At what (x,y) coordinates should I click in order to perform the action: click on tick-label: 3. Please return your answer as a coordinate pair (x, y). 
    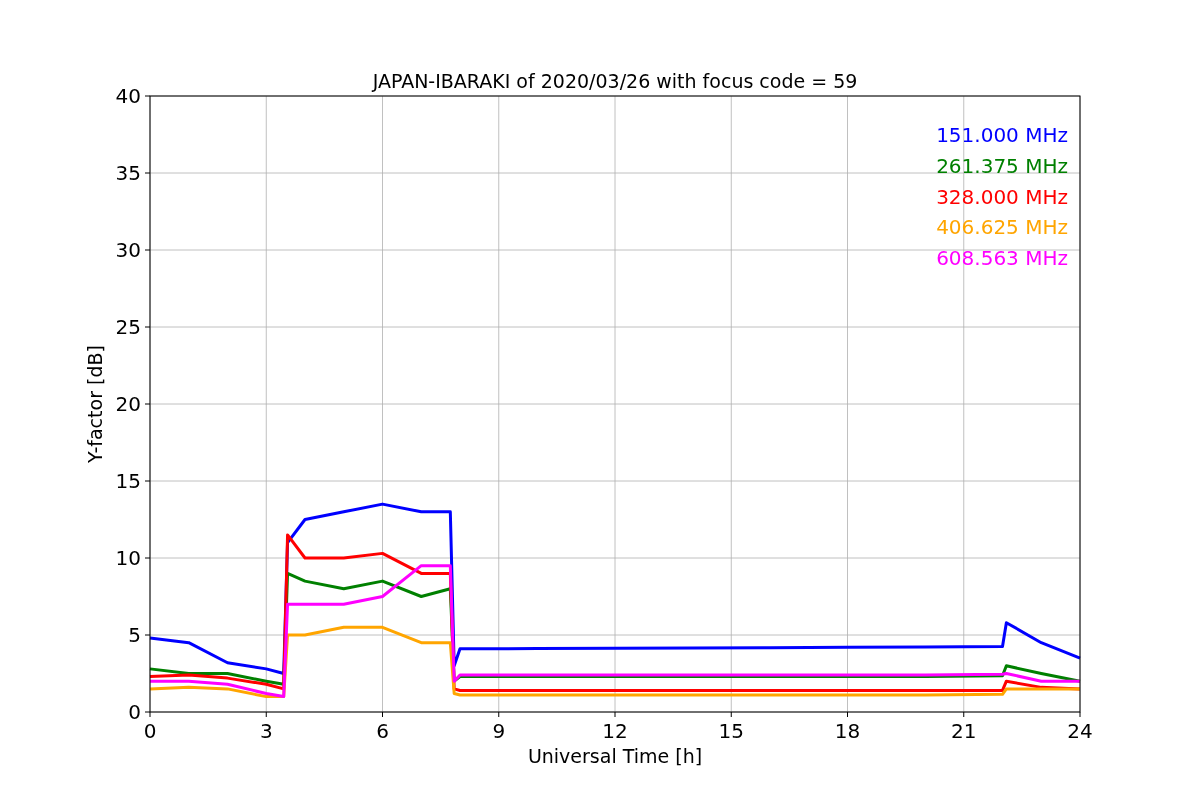
    Looking at the image, I should click on (266, 731).